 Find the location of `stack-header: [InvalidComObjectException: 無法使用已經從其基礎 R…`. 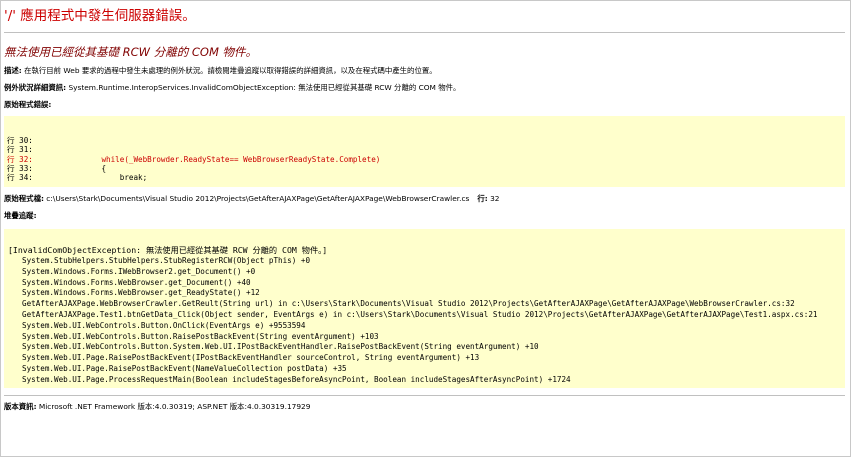

stack-header: [InvalidComObjectException: 無法使用已經從其基礎 R… is located at coordinates (168, 250).